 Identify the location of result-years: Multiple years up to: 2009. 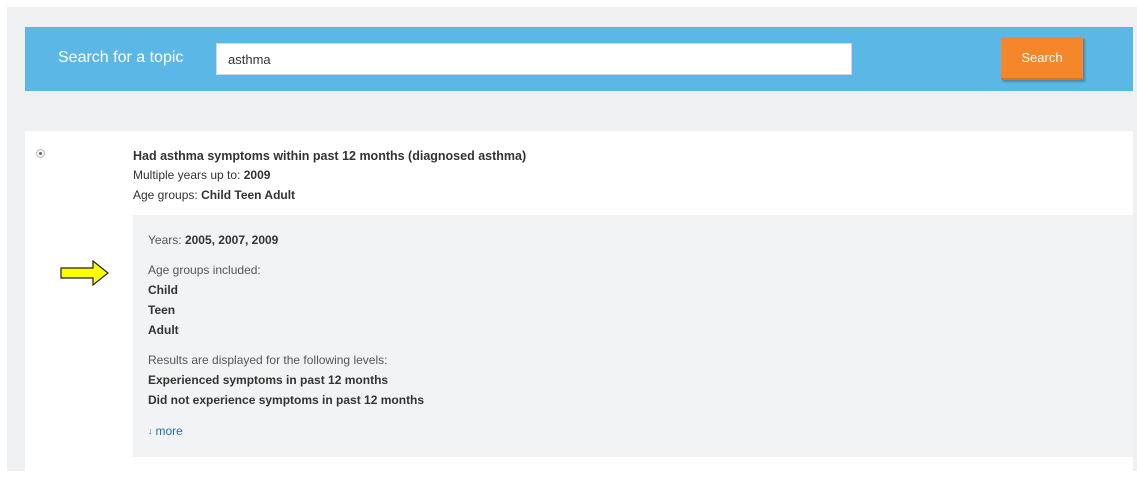
(201, 175).